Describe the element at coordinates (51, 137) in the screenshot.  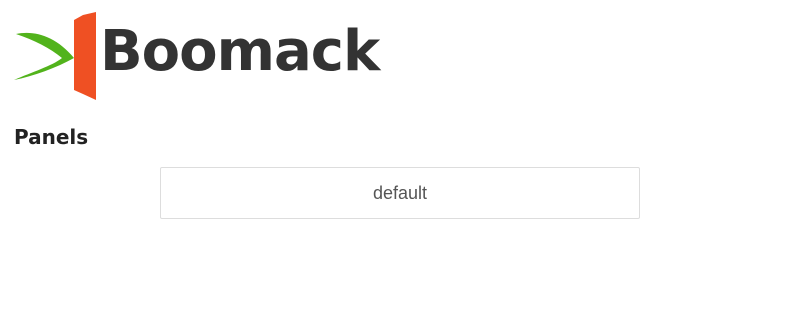
I see `panels-heading: Panels` at that location.